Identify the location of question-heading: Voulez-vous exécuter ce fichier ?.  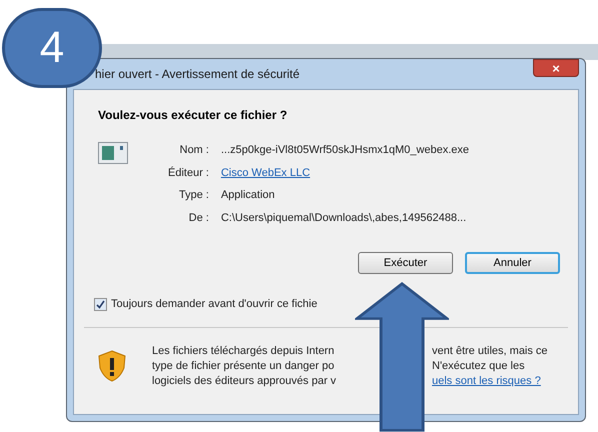
(192, 115).